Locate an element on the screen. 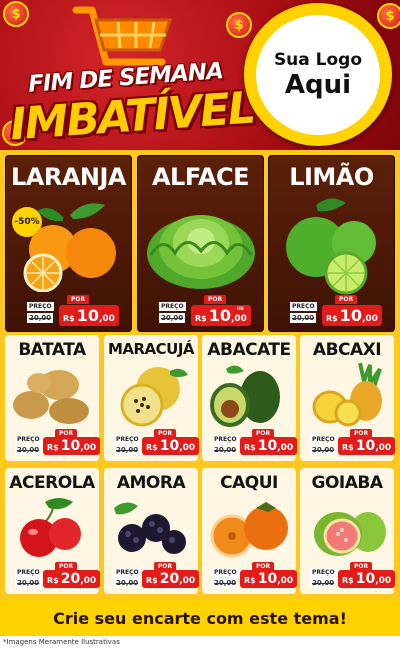 Image resolution: width=400 pixels, height=650 pixels. passionfruit-icon is located at coordinates (154, 397).